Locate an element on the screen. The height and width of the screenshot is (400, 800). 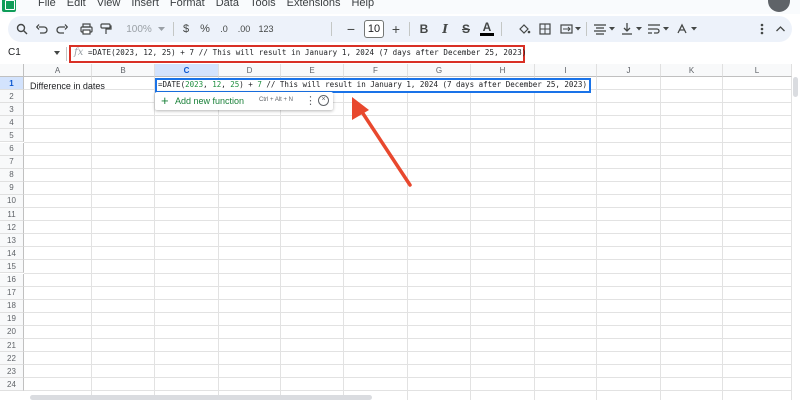
close-icon: × is located at coordinates (323, 100).